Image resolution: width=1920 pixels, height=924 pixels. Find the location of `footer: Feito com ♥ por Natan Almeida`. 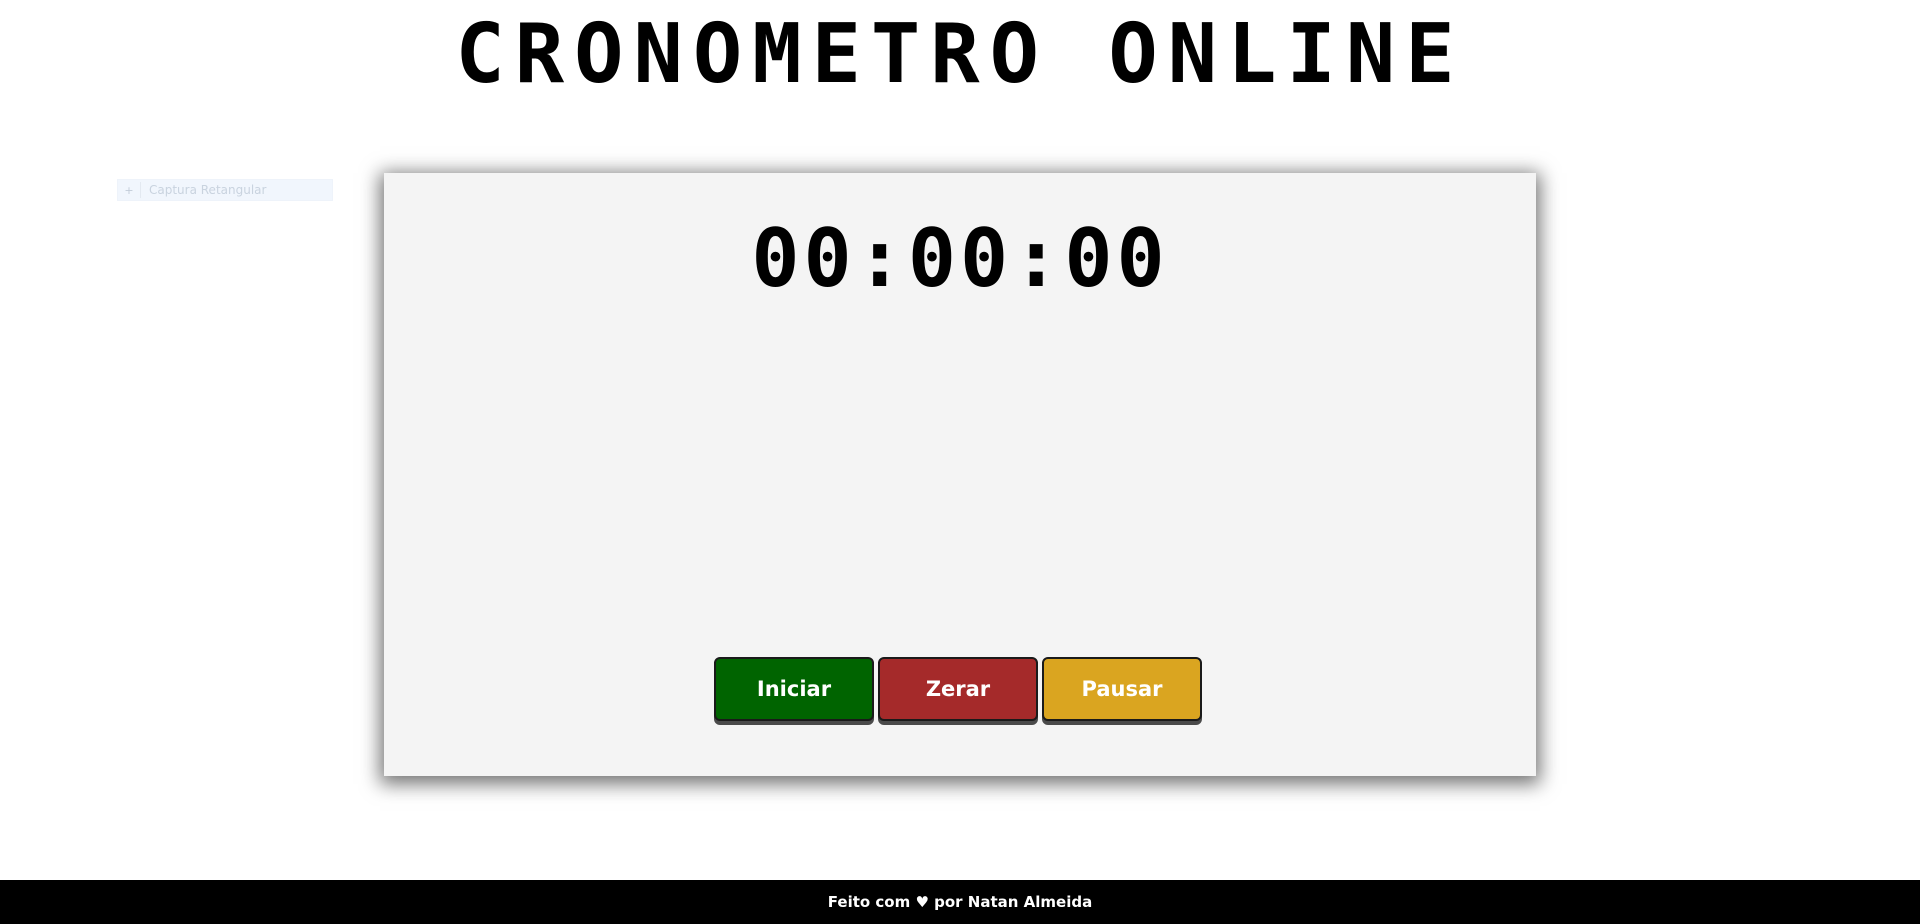

footer: Feito com ♥ por Natan Almeida is located at coordinates (960, 902).